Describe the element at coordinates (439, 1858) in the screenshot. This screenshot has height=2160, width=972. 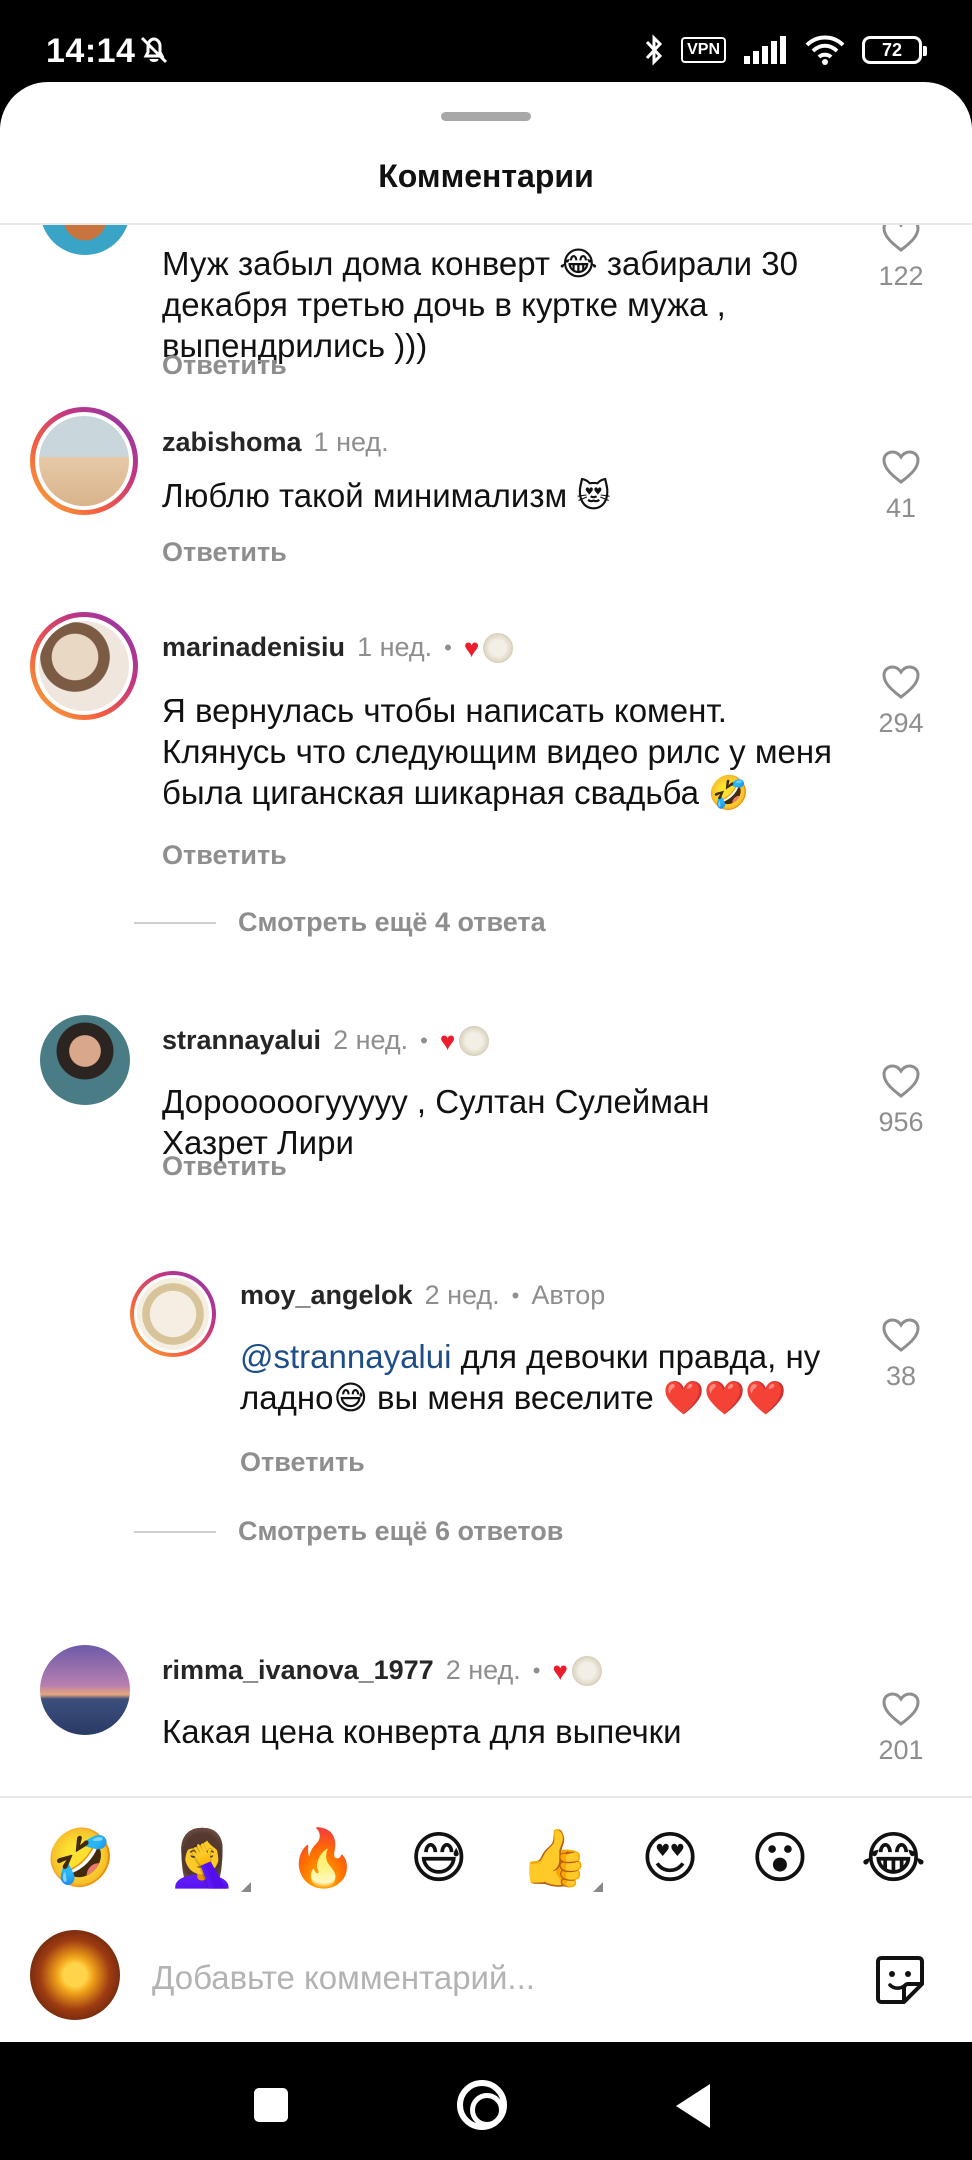
I see `emoji-sweat-smile-button: 😅` at that location.